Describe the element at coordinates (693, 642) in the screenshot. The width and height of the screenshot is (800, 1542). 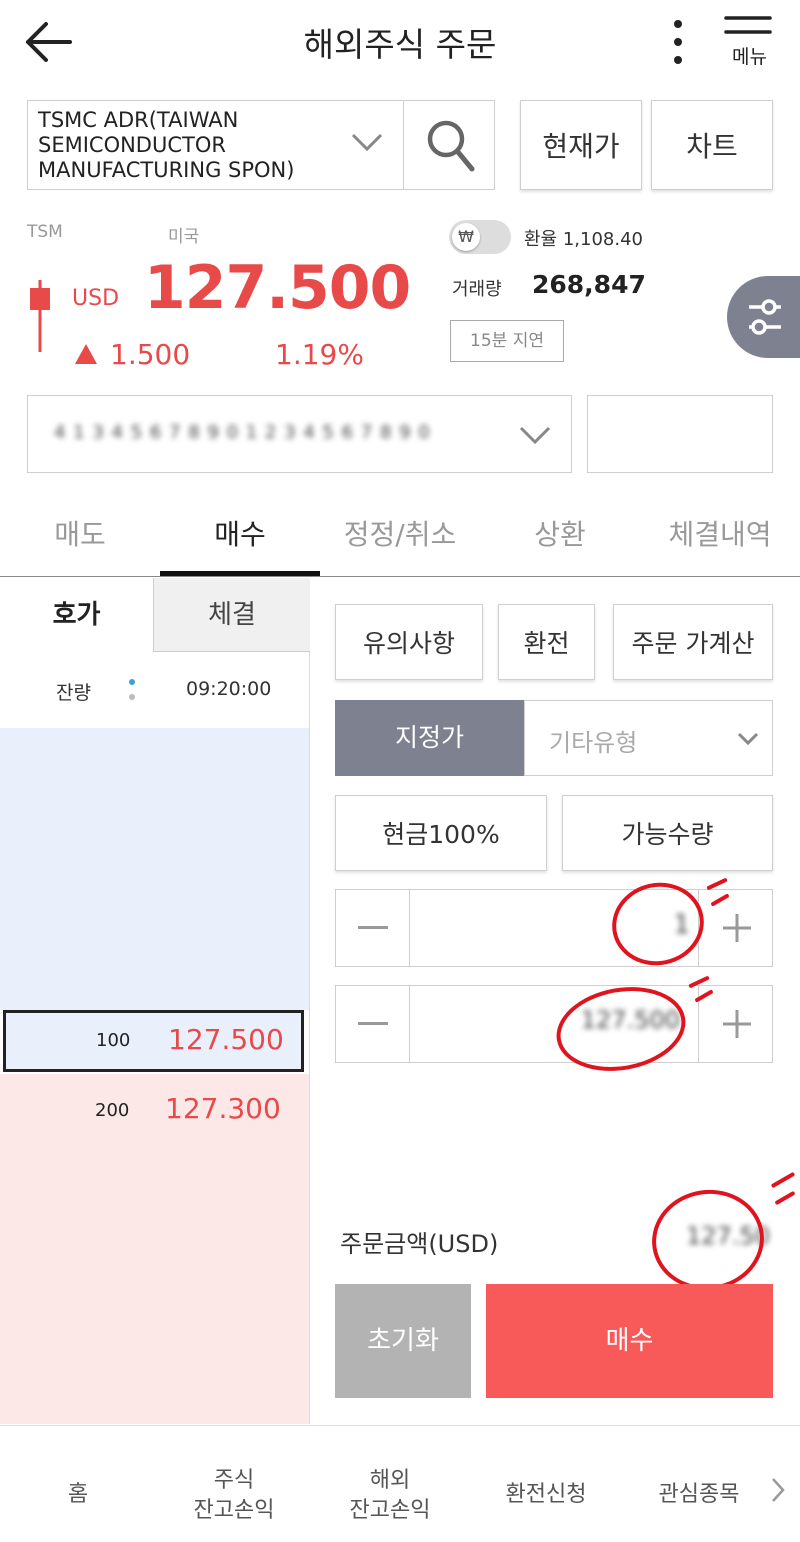
I see `order-calculator-button: 주문 가계산` at that location.